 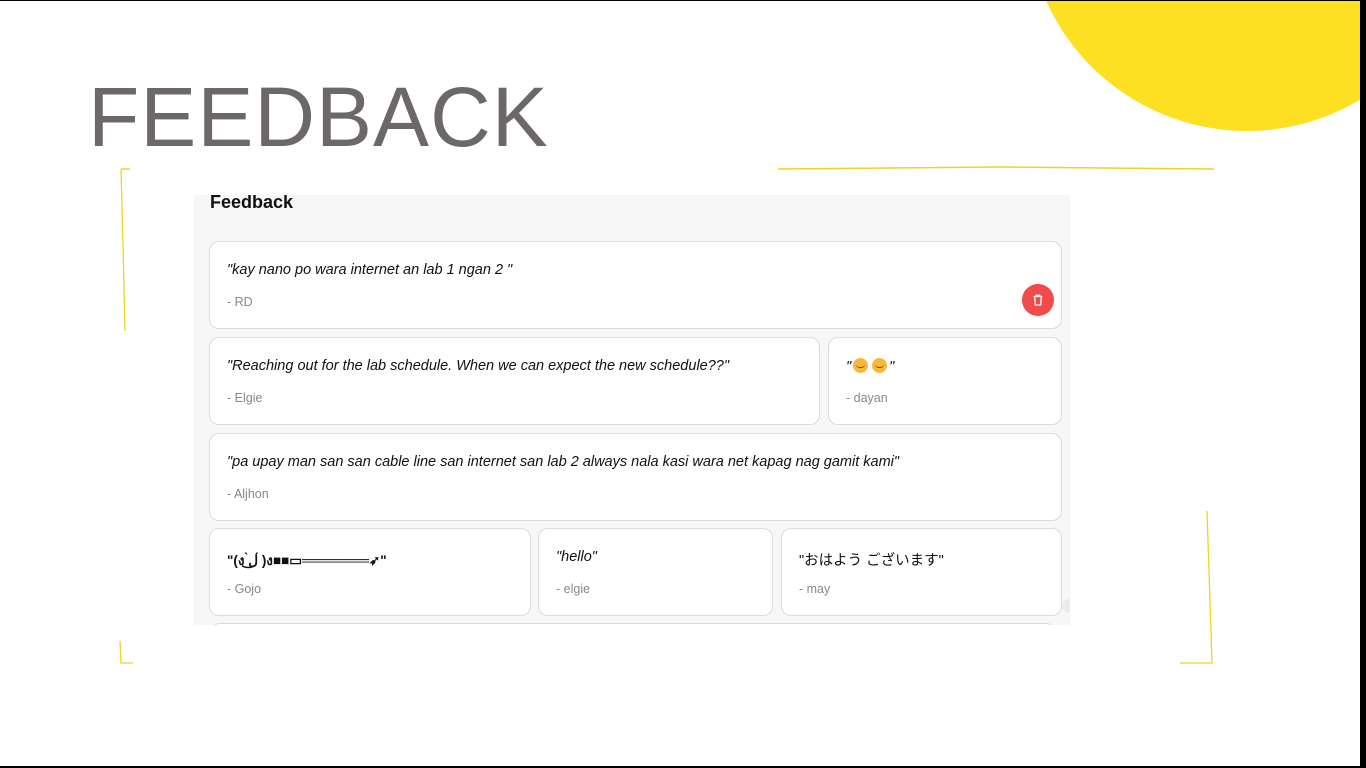 I want to click on feedback-card: "おはよう ございます" - may, so click(x=921, y=572).